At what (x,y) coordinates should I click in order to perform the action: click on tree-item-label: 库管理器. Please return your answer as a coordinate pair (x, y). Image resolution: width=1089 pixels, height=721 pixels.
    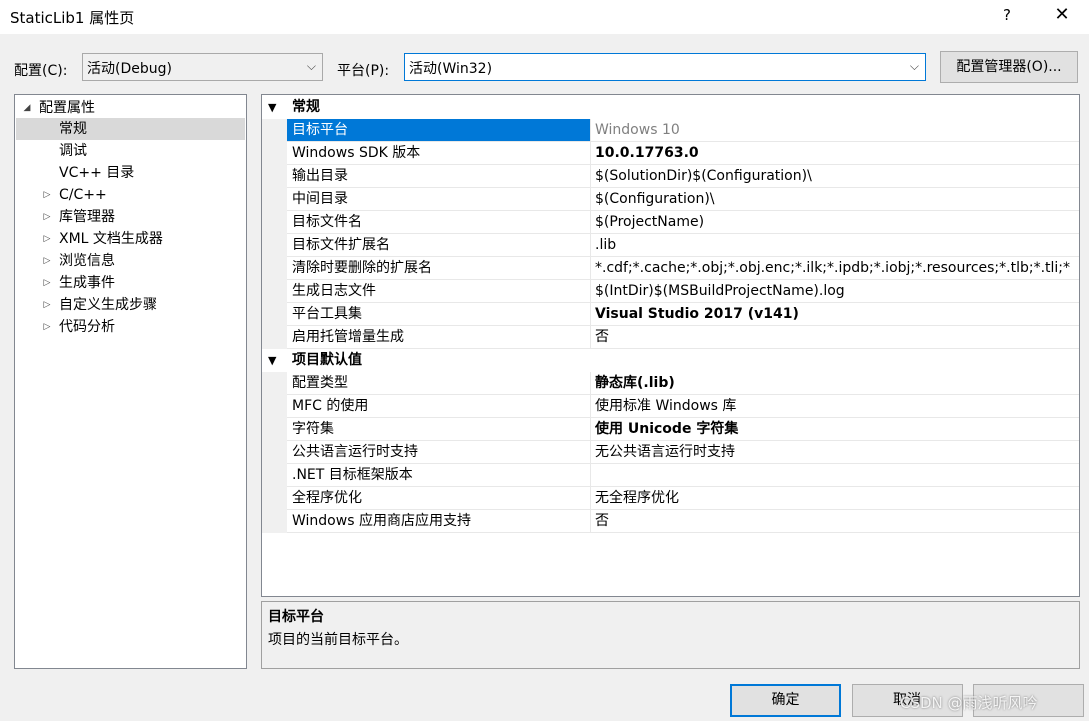
    Looking at the image, I should click on (87, 217).